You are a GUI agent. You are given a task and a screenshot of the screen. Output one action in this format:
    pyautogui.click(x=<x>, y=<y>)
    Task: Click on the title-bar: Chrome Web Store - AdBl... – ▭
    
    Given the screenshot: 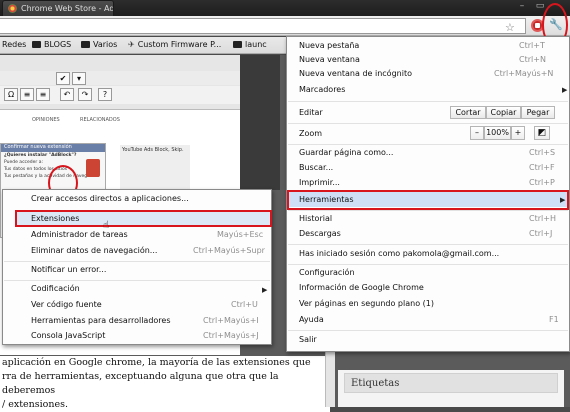 What is the action you would take?
    pyautogui.click(x=285, y=8)
    